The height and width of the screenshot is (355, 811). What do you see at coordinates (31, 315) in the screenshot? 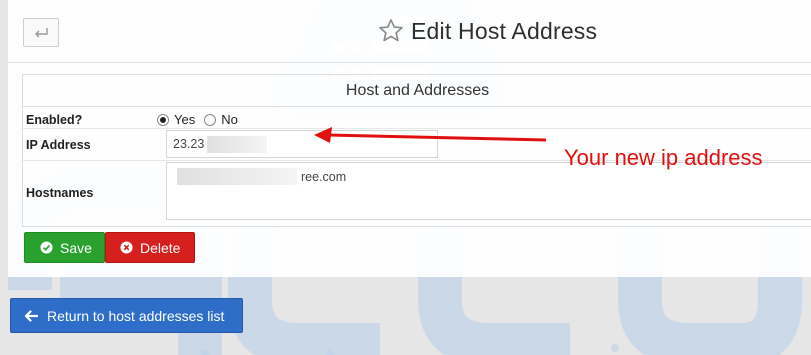
I see `arrow-left-icon` at bounding box center [31, 315].